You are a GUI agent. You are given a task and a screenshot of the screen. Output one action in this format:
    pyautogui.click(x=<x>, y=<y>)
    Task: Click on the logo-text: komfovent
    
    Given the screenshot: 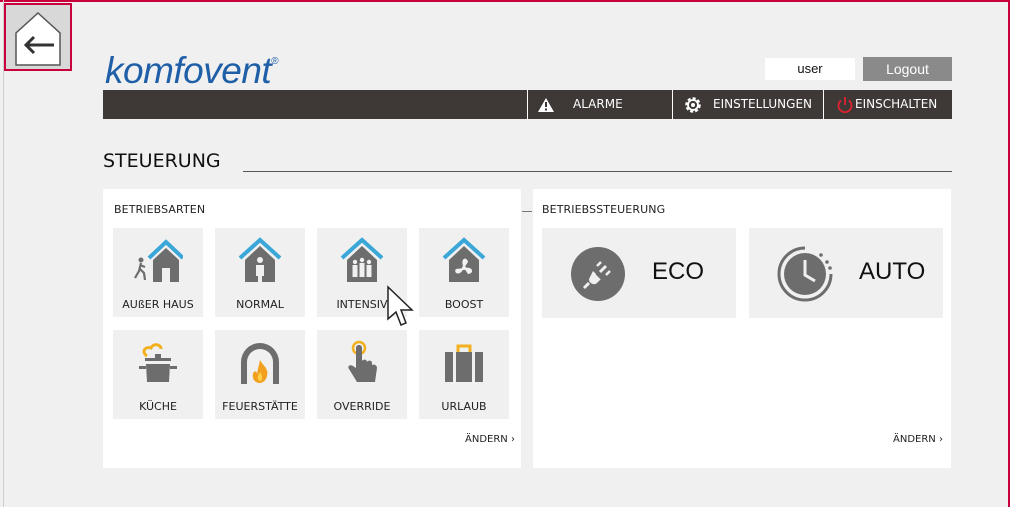 What is the action you would take?
    pyautogui.click(x=188, y=70)
    